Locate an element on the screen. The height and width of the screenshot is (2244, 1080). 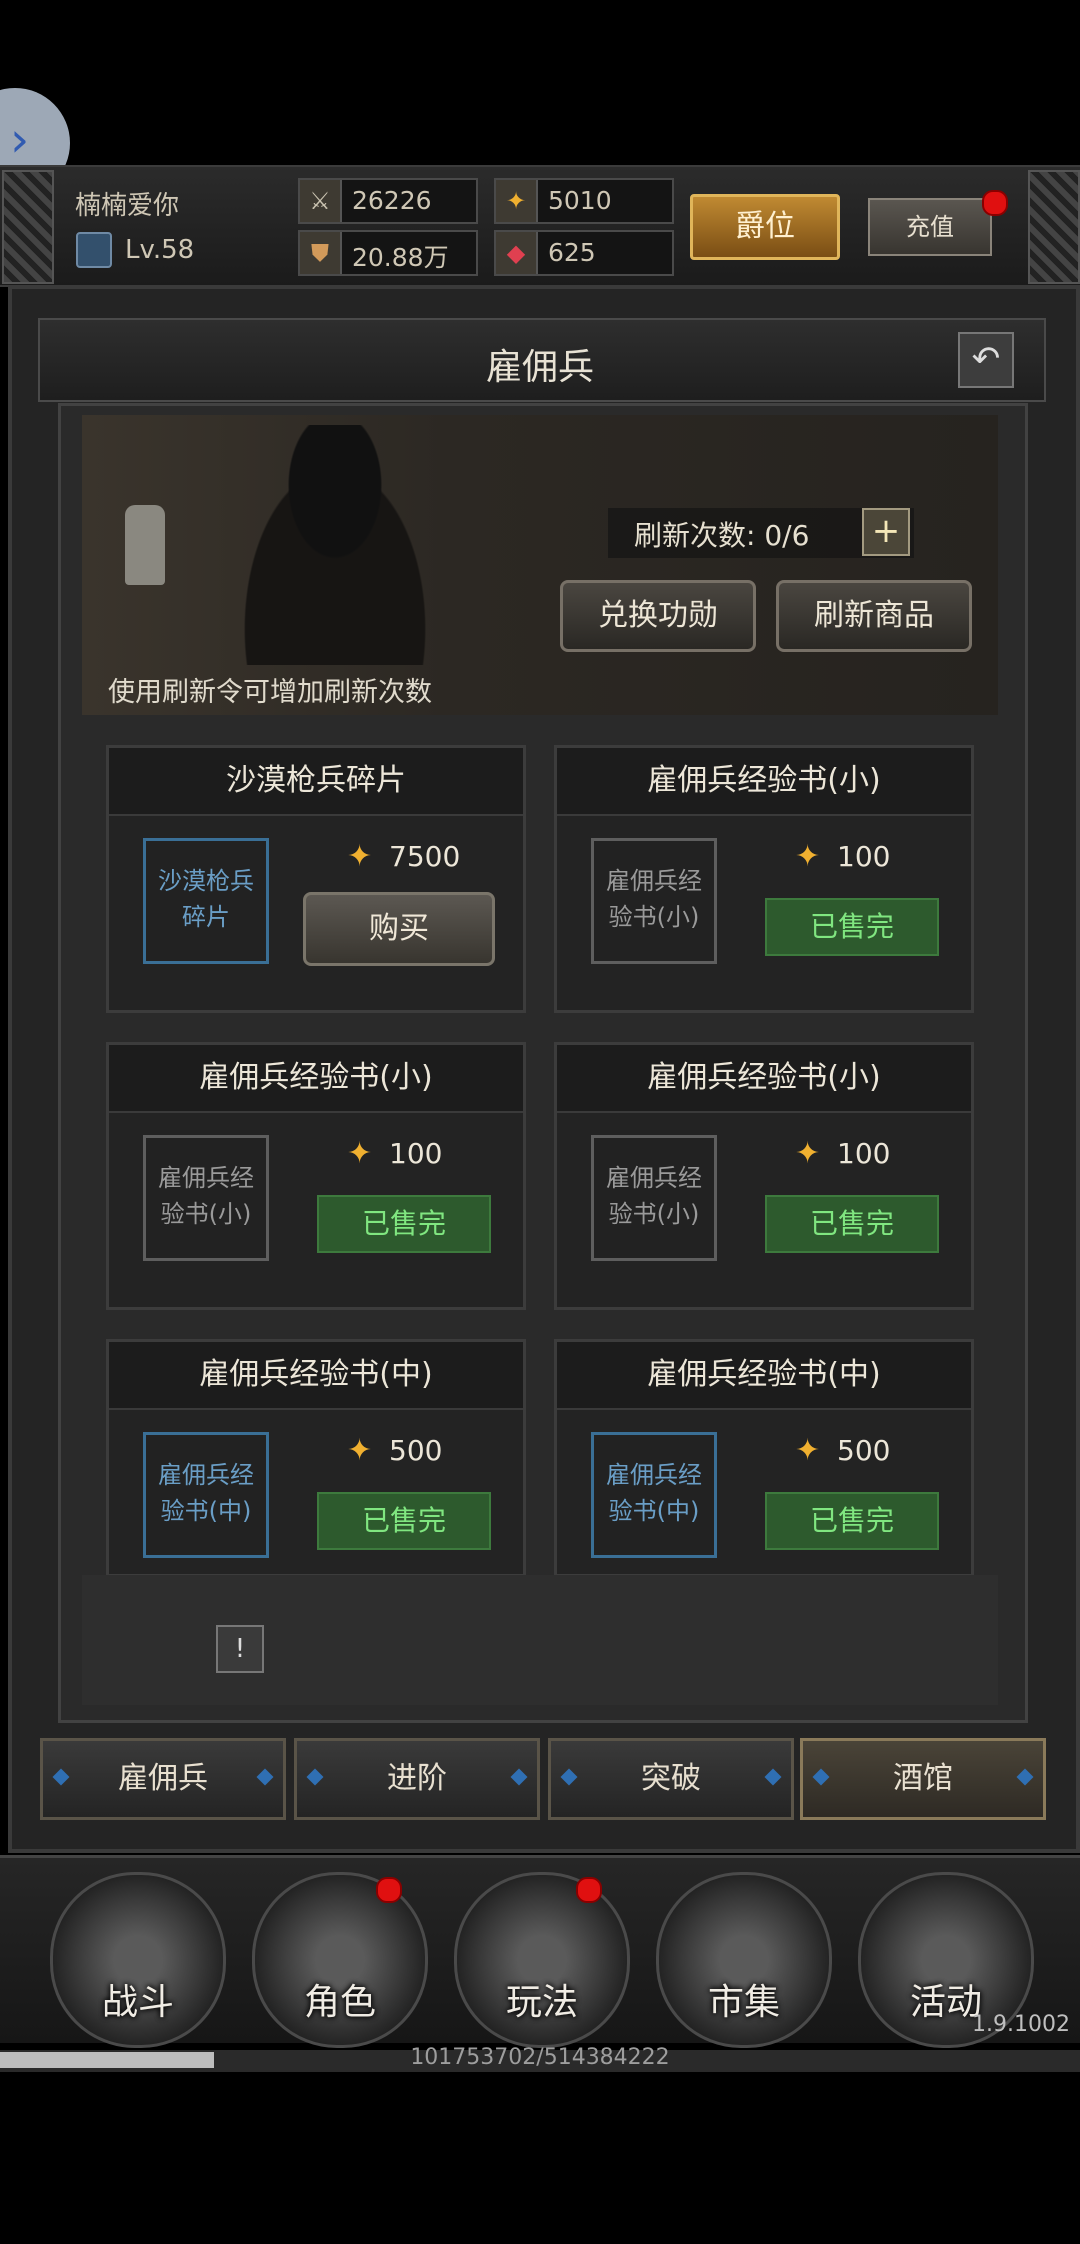
tab-label: 雇佣兵 is located at coordinates (163, 1778).